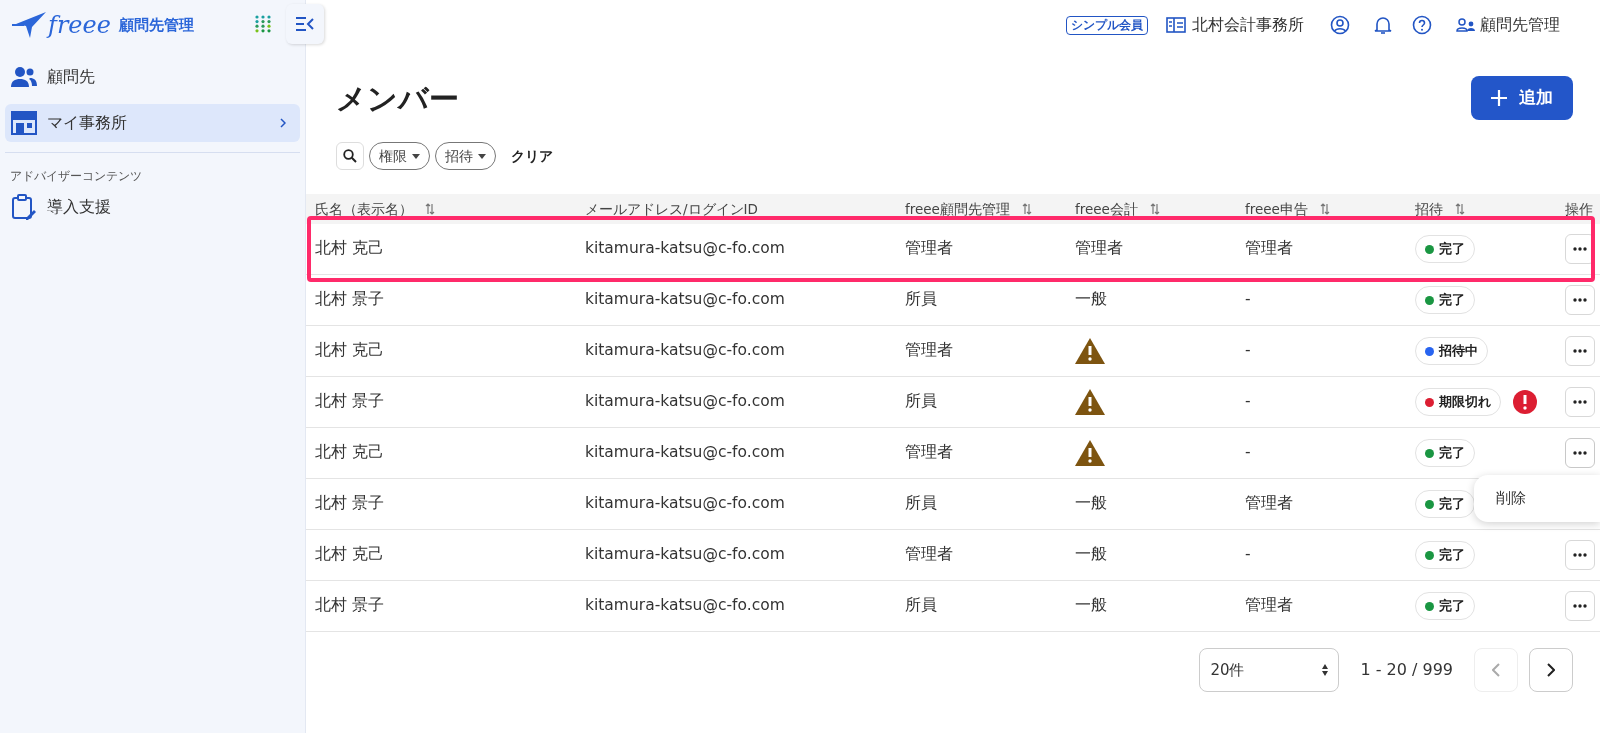  I want to click on search-icon, so click(350, 156).